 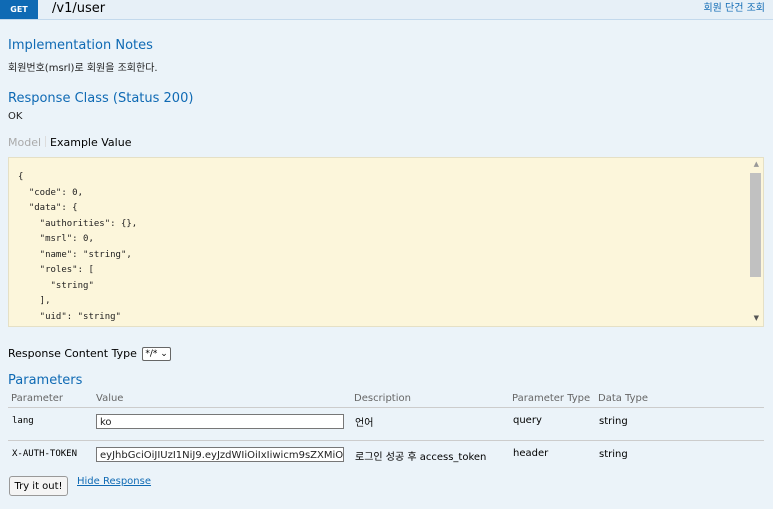 I want to click on code-line: "msrl": 0,, so click(x=56, y=239).